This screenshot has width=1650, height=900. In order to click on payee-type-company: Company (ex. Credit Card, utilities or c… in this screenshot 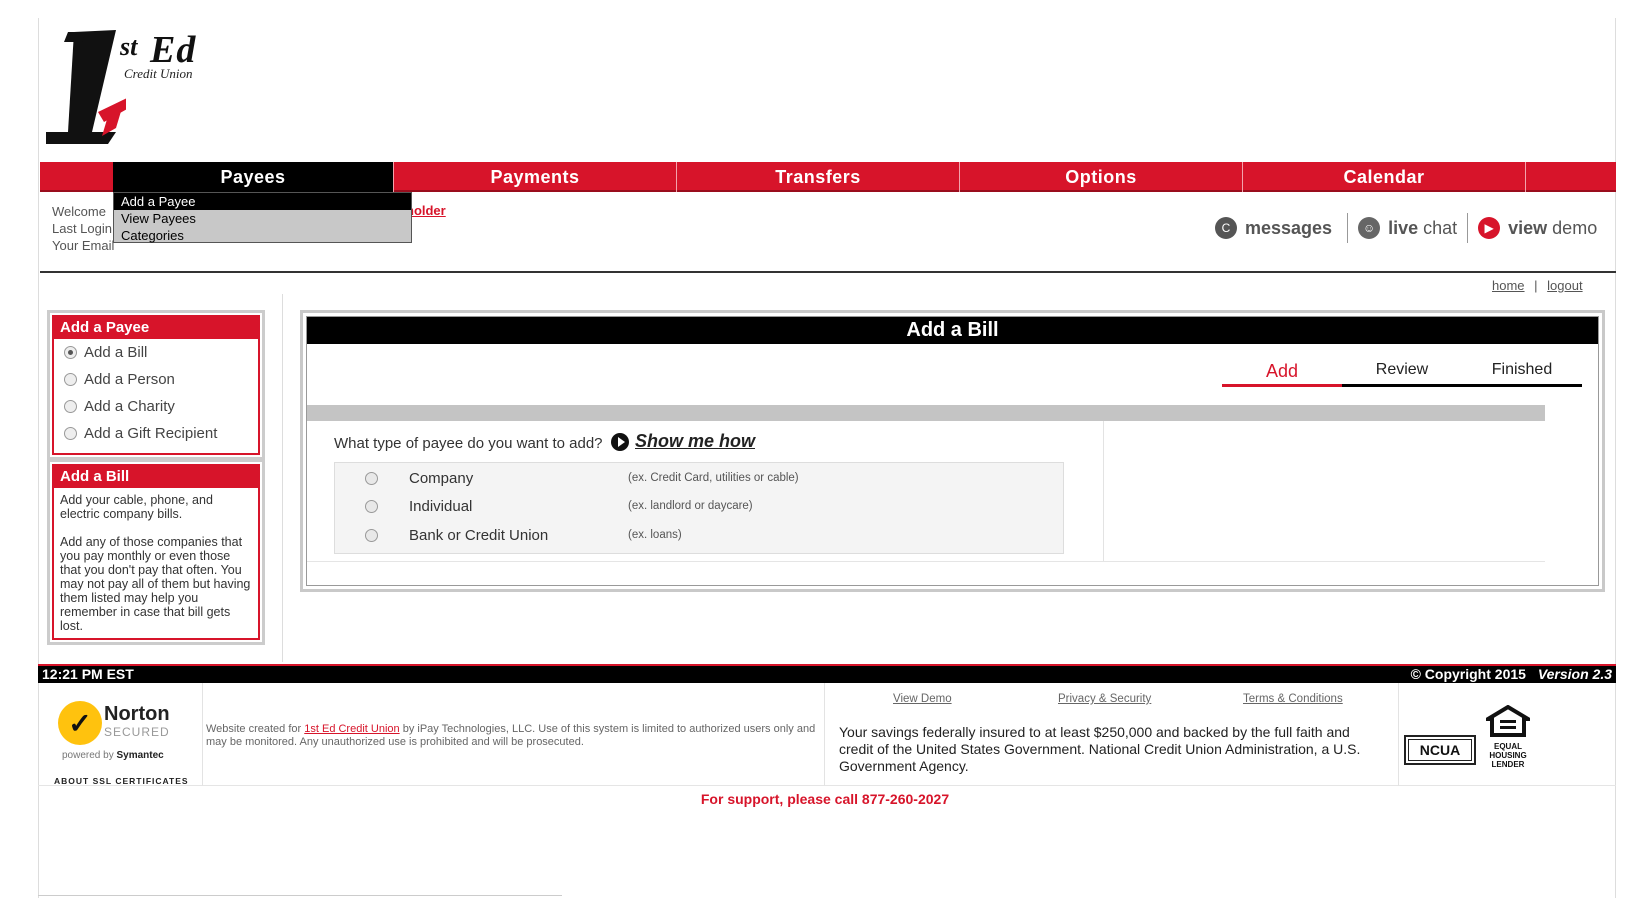, I will do `click(700, 478)`.